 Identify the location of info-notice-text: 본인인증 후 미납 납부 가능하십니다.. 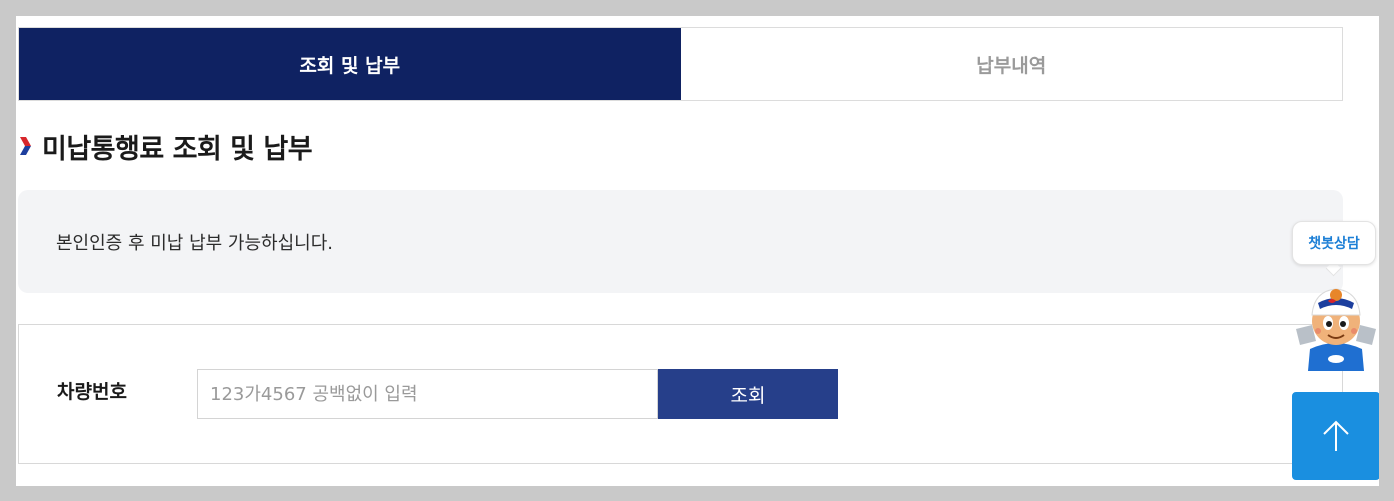
(195, 243).